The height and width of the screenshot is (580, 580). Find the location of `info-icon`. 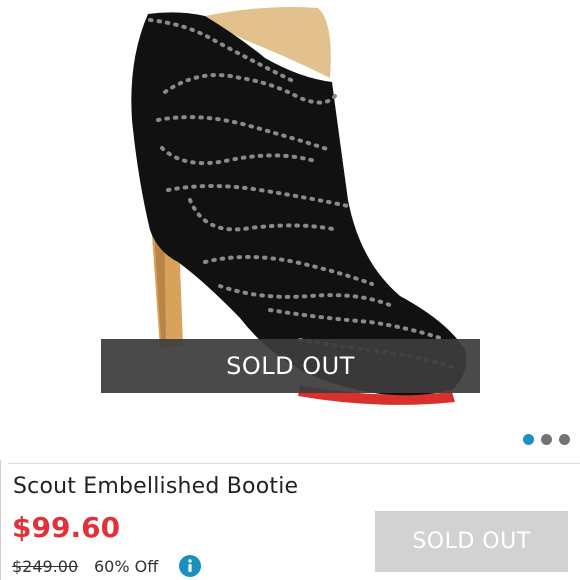

info-icon is located at coordinates (190, 566).